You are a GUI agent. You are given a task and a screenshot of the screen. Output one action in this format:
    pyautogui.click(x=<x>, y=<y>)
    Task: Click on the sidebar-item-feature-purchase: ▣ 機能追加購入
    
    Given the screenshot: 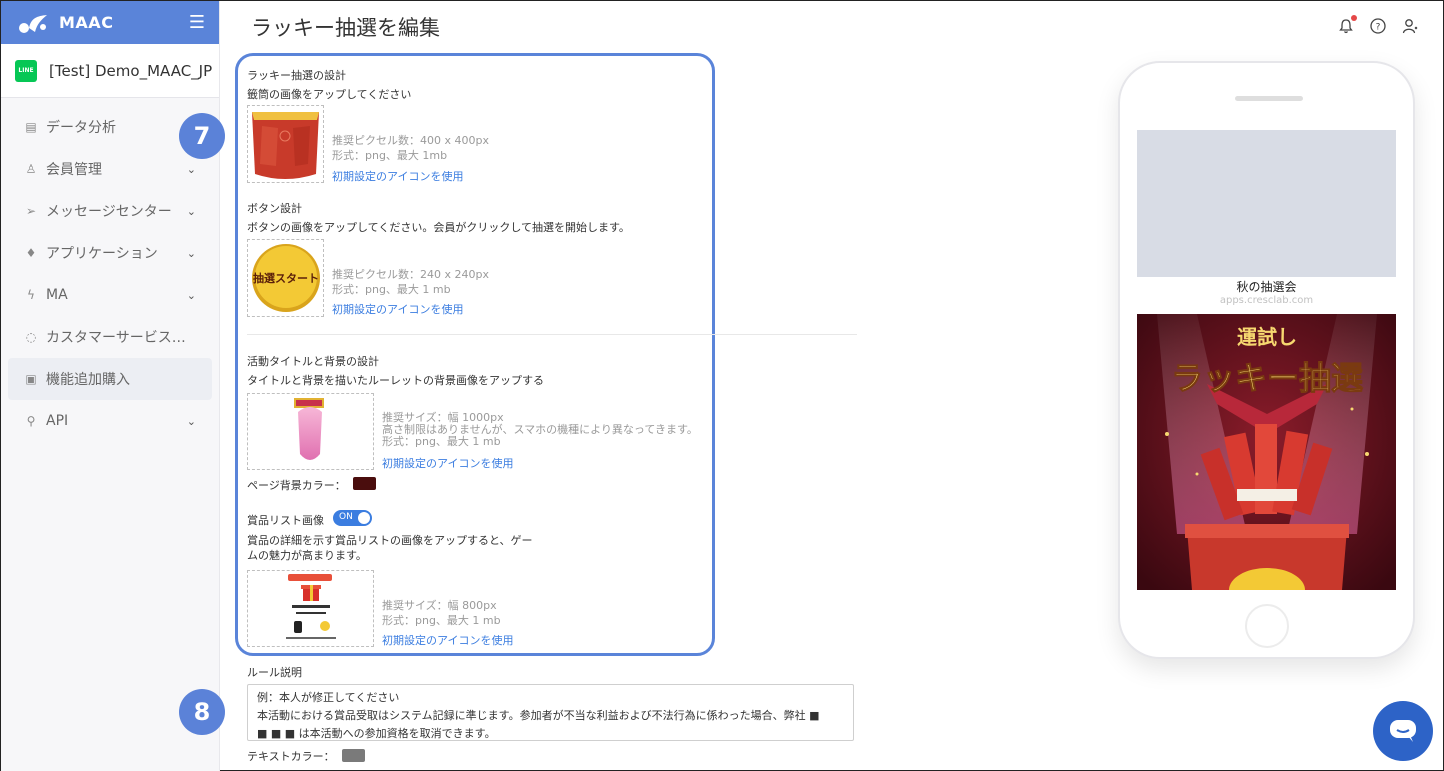 What is the action you would take?
    pyautogui.click(x=110, y=379)
    